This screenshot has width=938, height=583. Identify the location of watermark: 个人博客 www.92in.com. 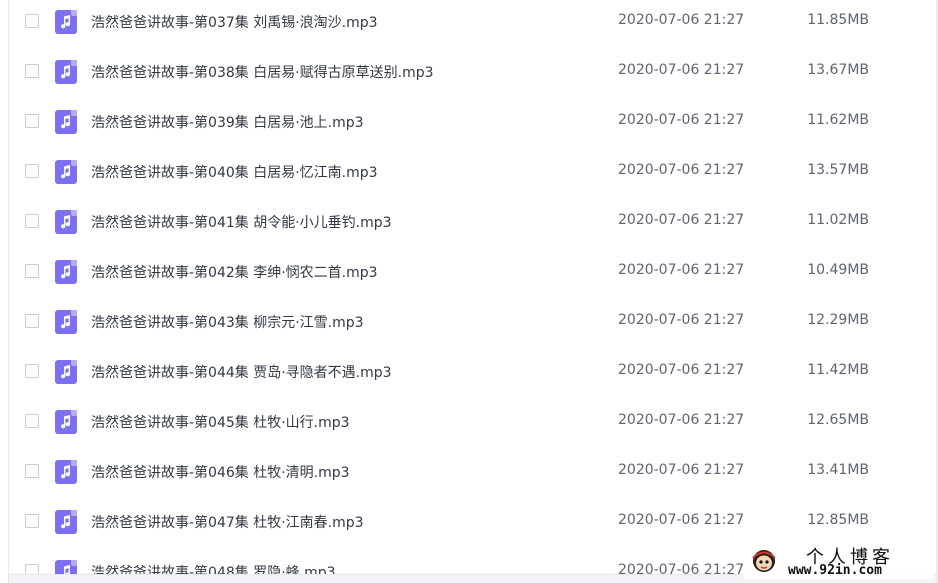
(839, 561).